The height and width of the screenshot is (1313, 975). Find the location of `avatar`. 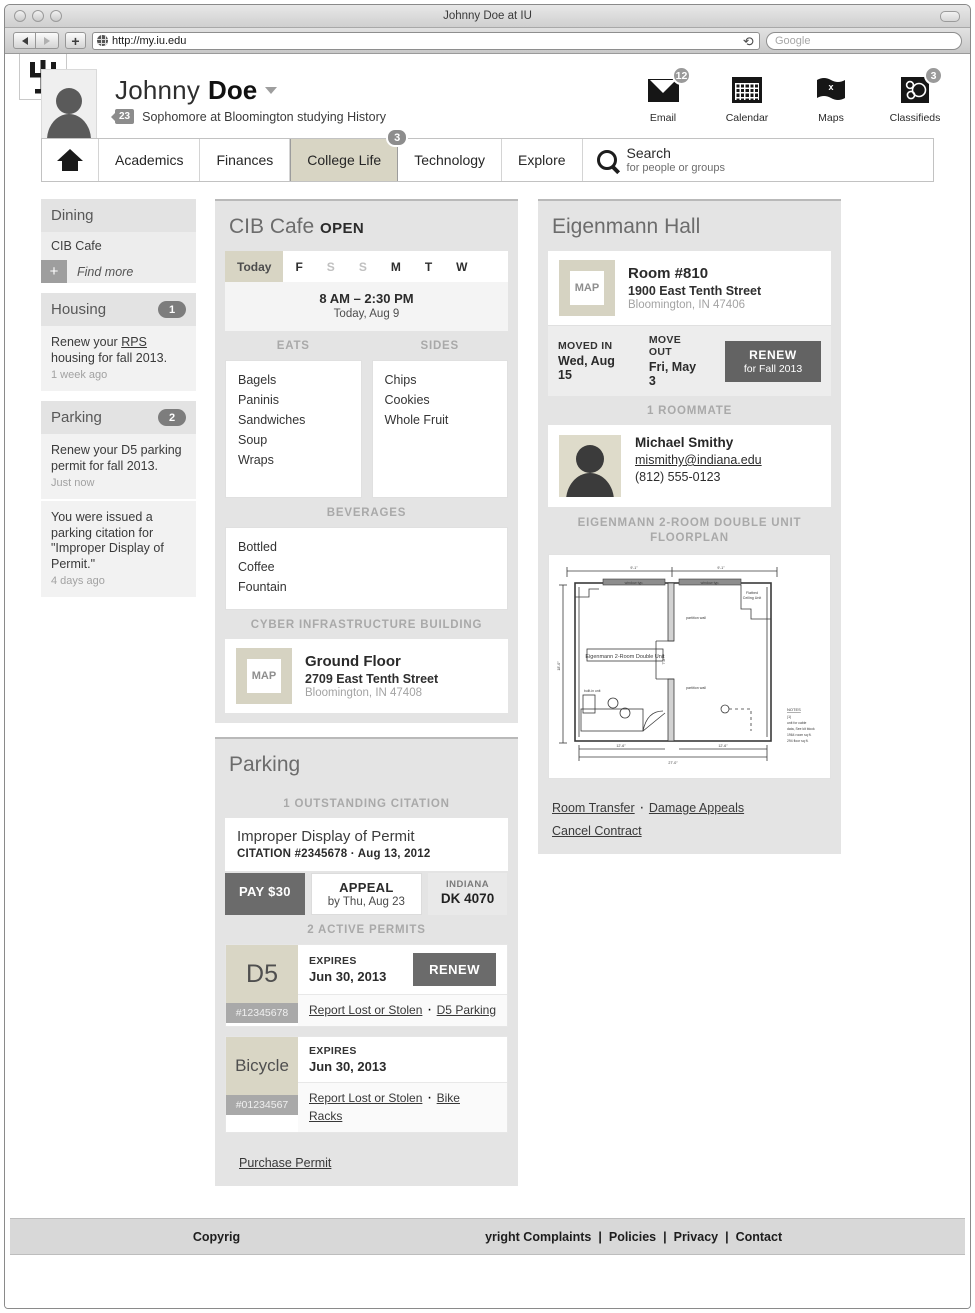

avatar is located at coordinates (69, 104).